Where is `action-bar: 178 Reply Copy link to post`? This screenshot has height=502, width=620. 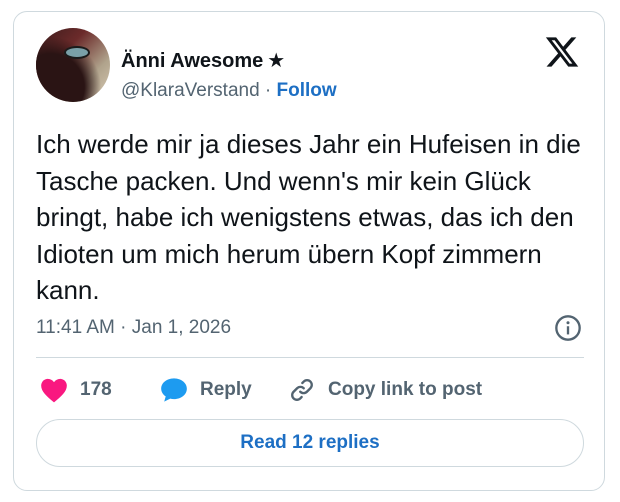 action-bar: 178 Reply Copy link to post is located at coordinates (311, 390).